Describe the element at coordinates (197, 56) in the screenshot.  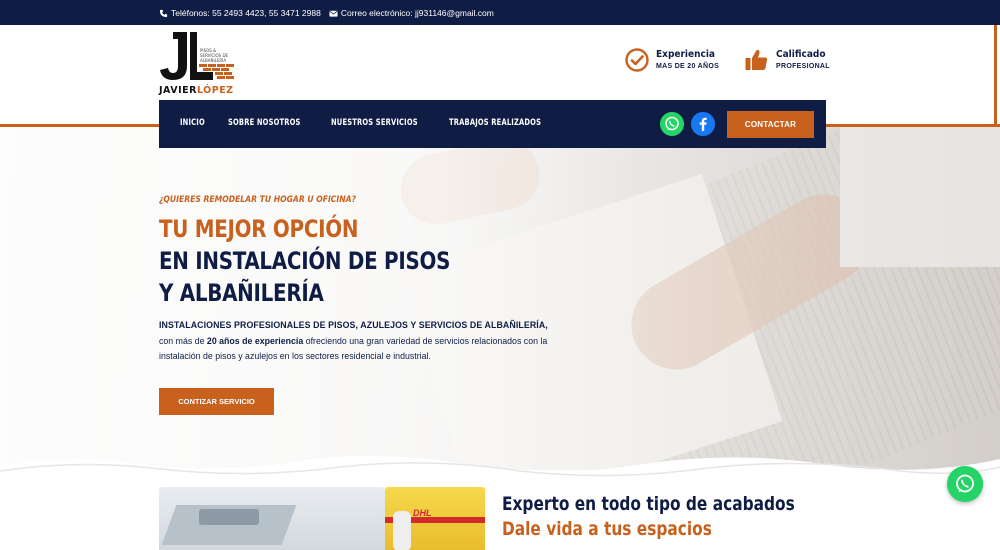
I see `logo-mark: PISOS & SERVICIOS DE ALBAÑILERÍA` at that location.